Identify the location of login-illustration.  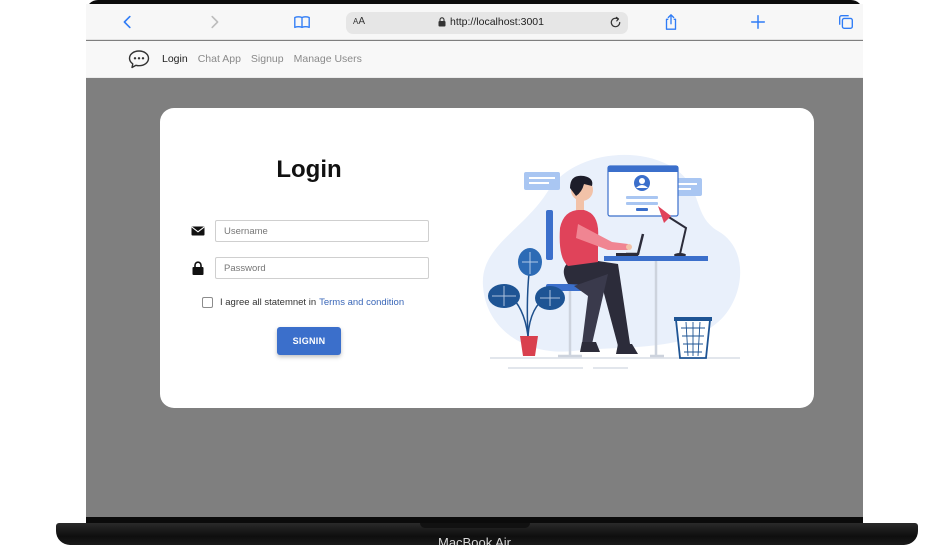
(611, 261).